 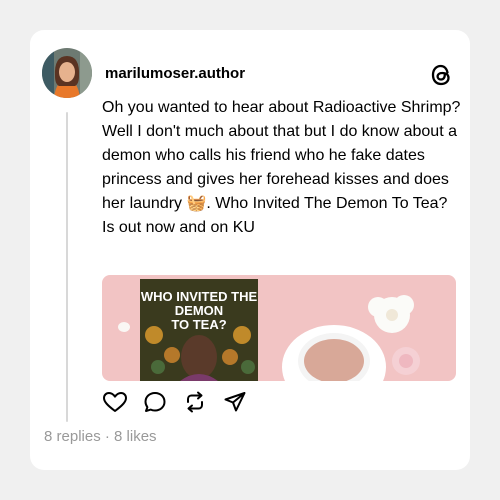 What do you see at coordinates (199, 296) in the screenshot?
I see `book-title-line1: WHO INVITED THE` at bounding box center [199, 296].